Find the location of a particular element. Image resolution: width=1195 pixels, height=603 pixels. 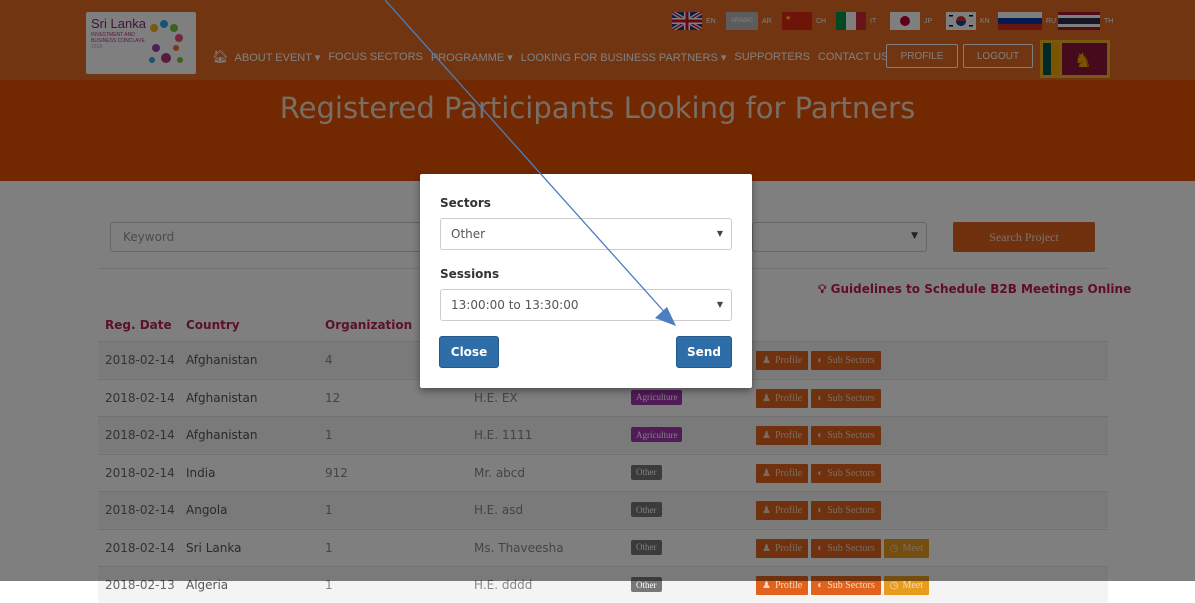

clock-icon: ◷︎ is located at coordinates (894, 585).